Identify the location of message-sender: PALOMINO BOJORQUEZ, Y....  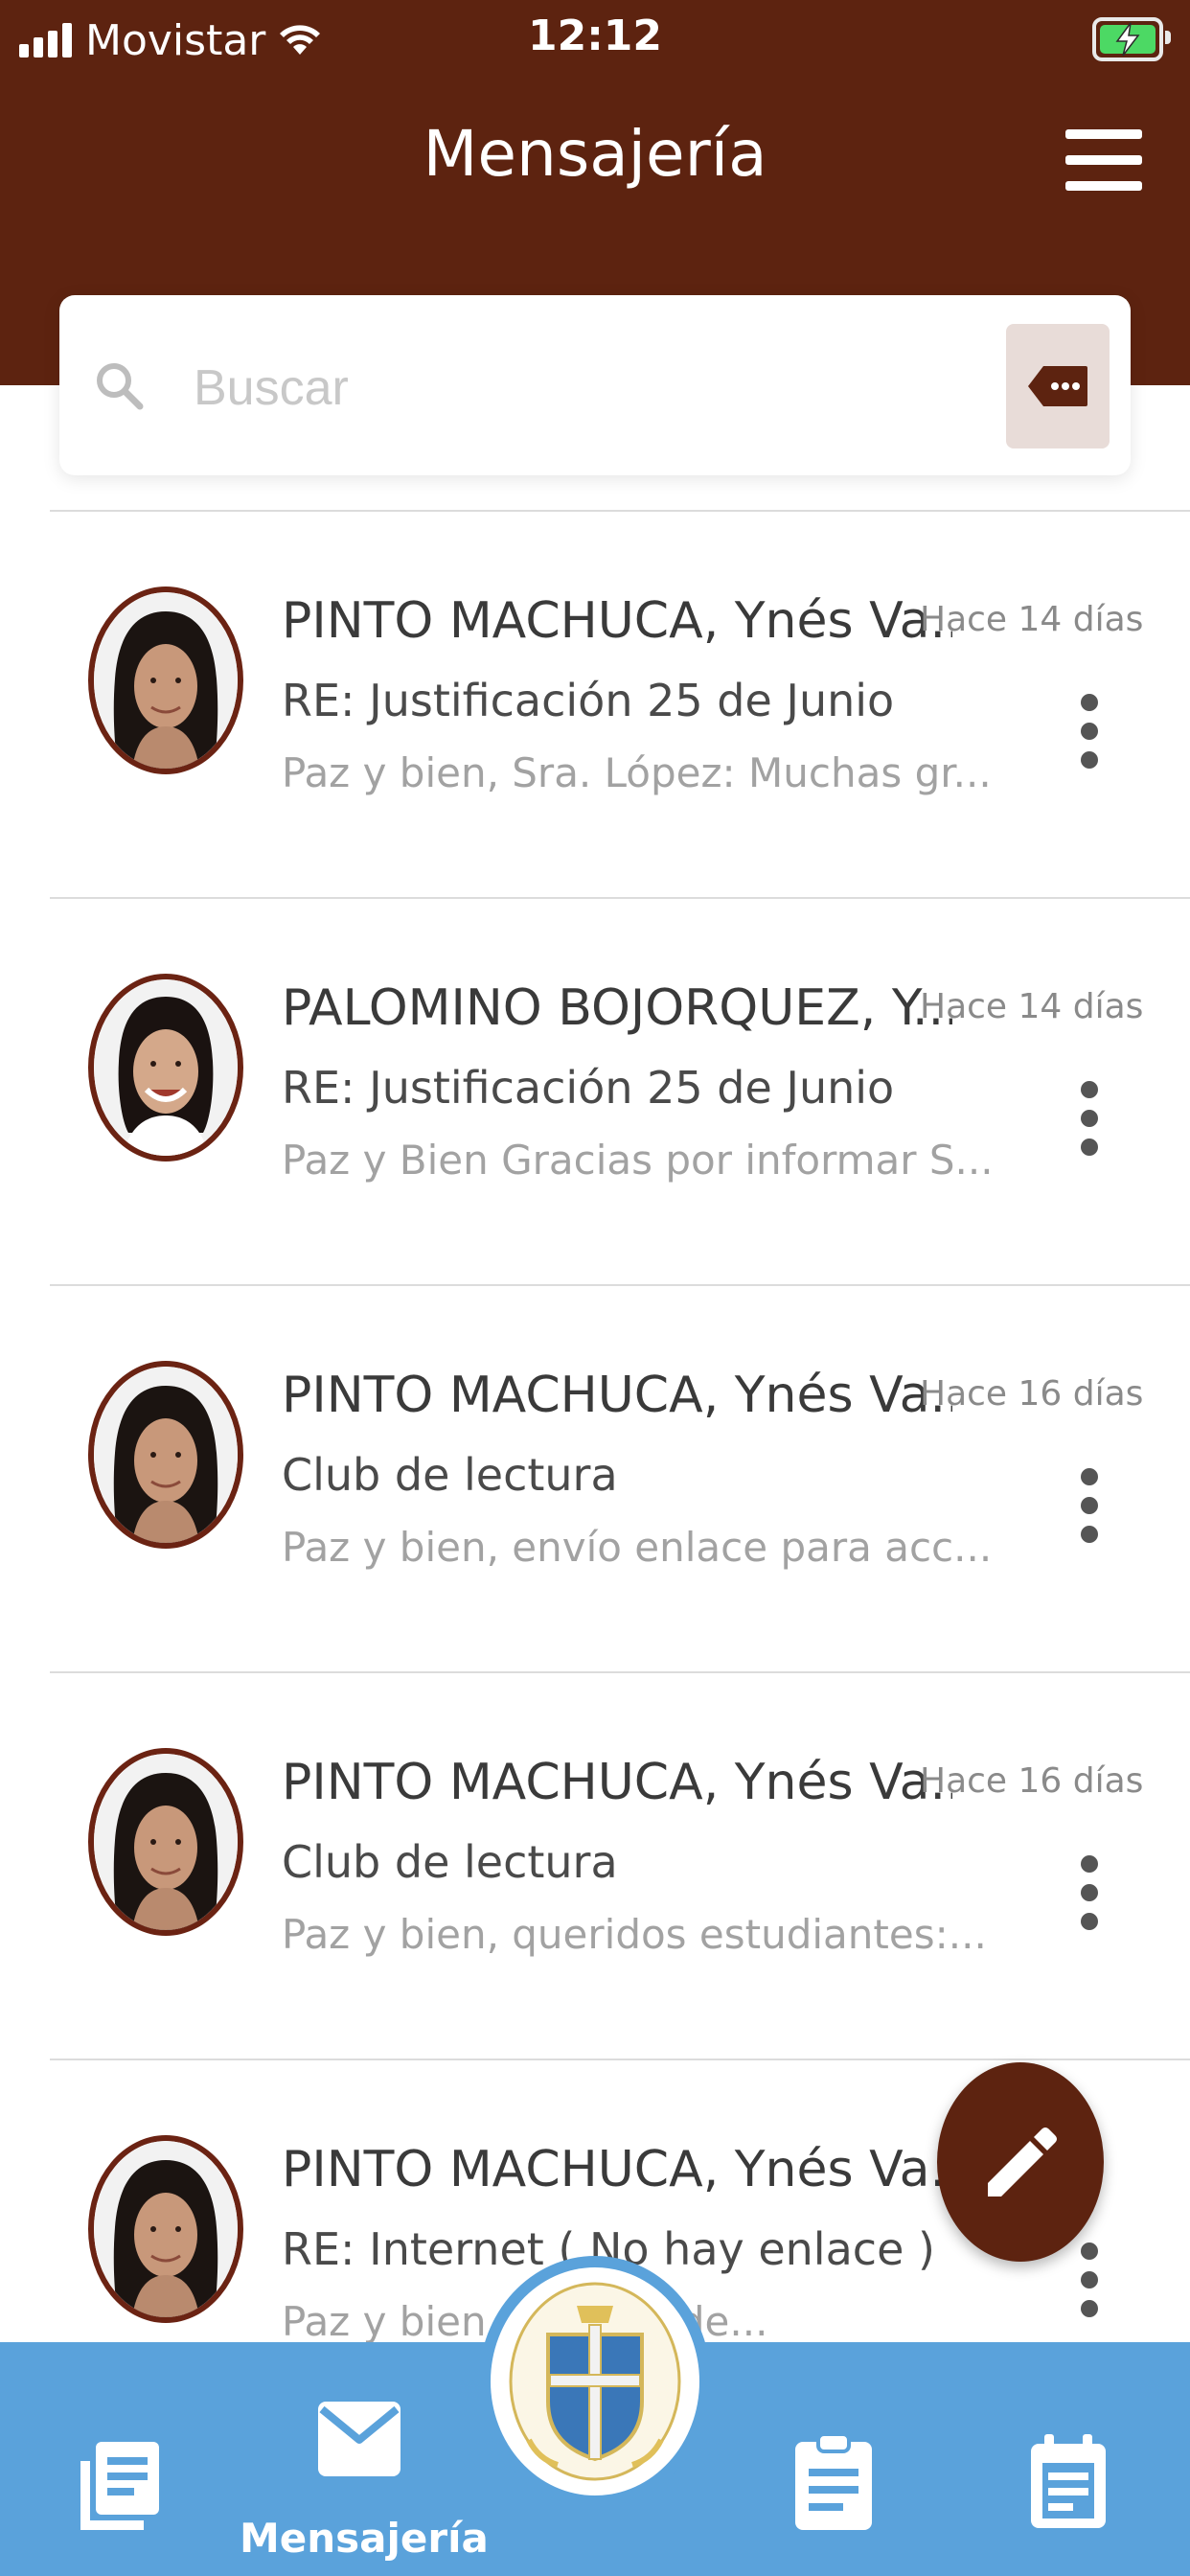
(617, 1008).